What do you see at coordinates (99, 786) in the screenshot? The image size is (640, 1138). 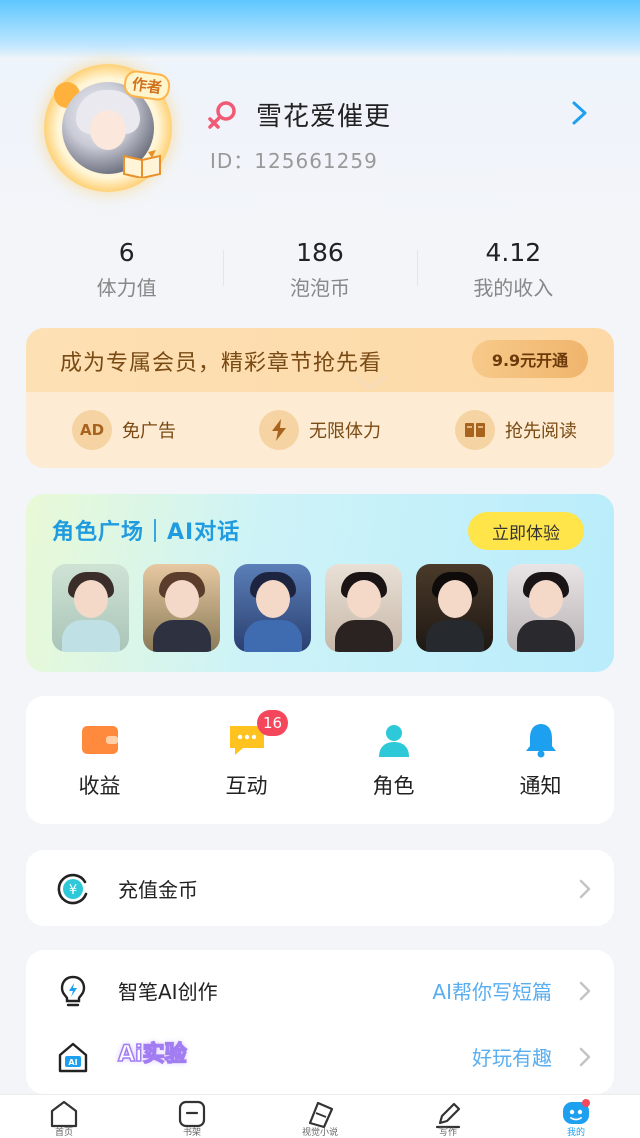 I see `quick-label: 收益` at bounding box center [99, 786].